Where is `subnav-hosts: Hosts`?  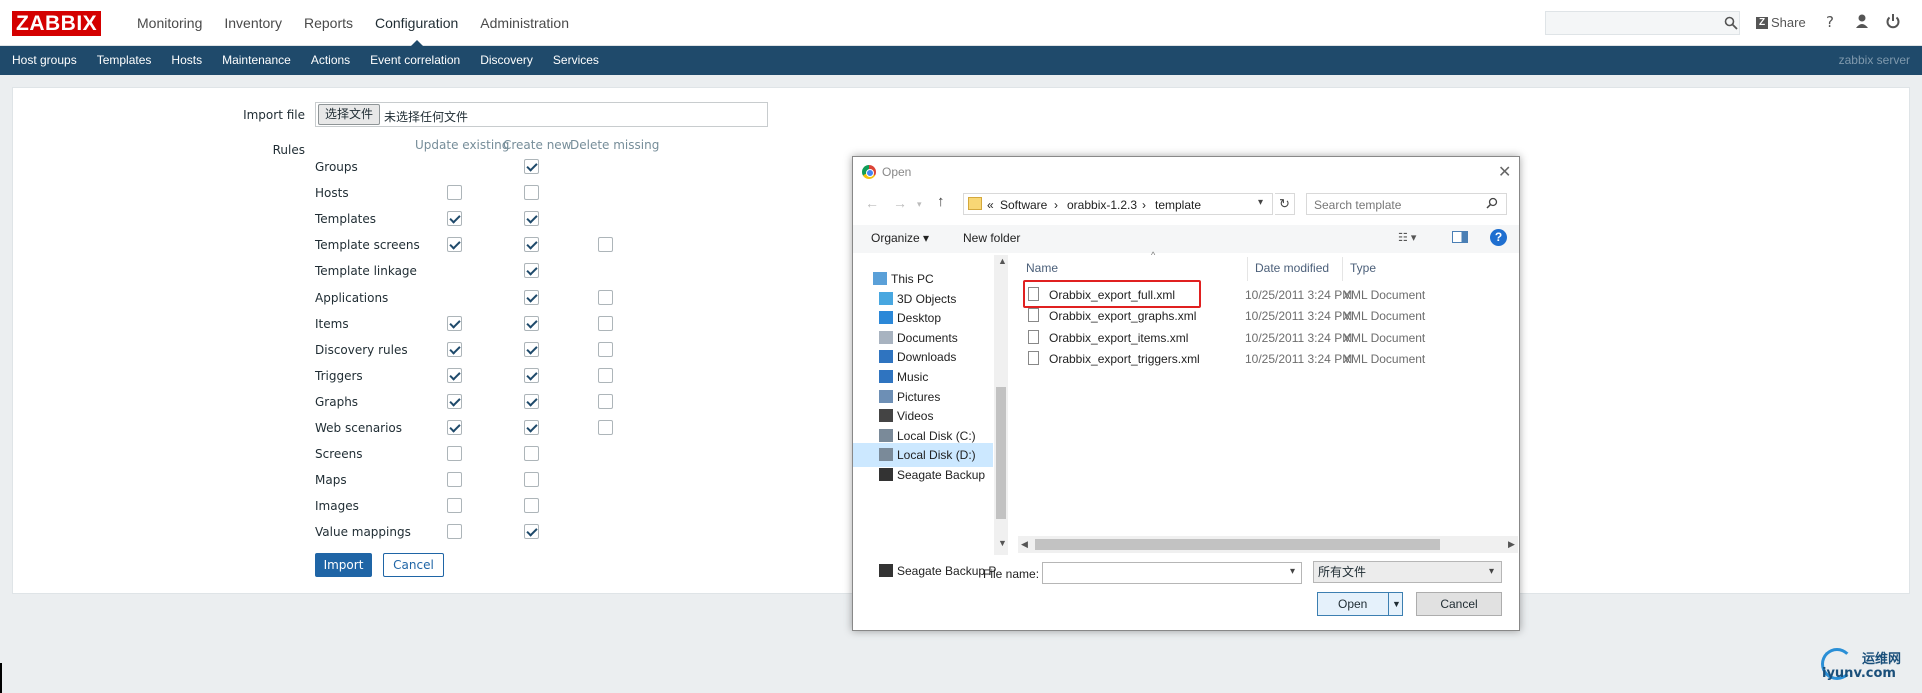
subnav-hosts: Hosts is located at coordinates (186, 60).